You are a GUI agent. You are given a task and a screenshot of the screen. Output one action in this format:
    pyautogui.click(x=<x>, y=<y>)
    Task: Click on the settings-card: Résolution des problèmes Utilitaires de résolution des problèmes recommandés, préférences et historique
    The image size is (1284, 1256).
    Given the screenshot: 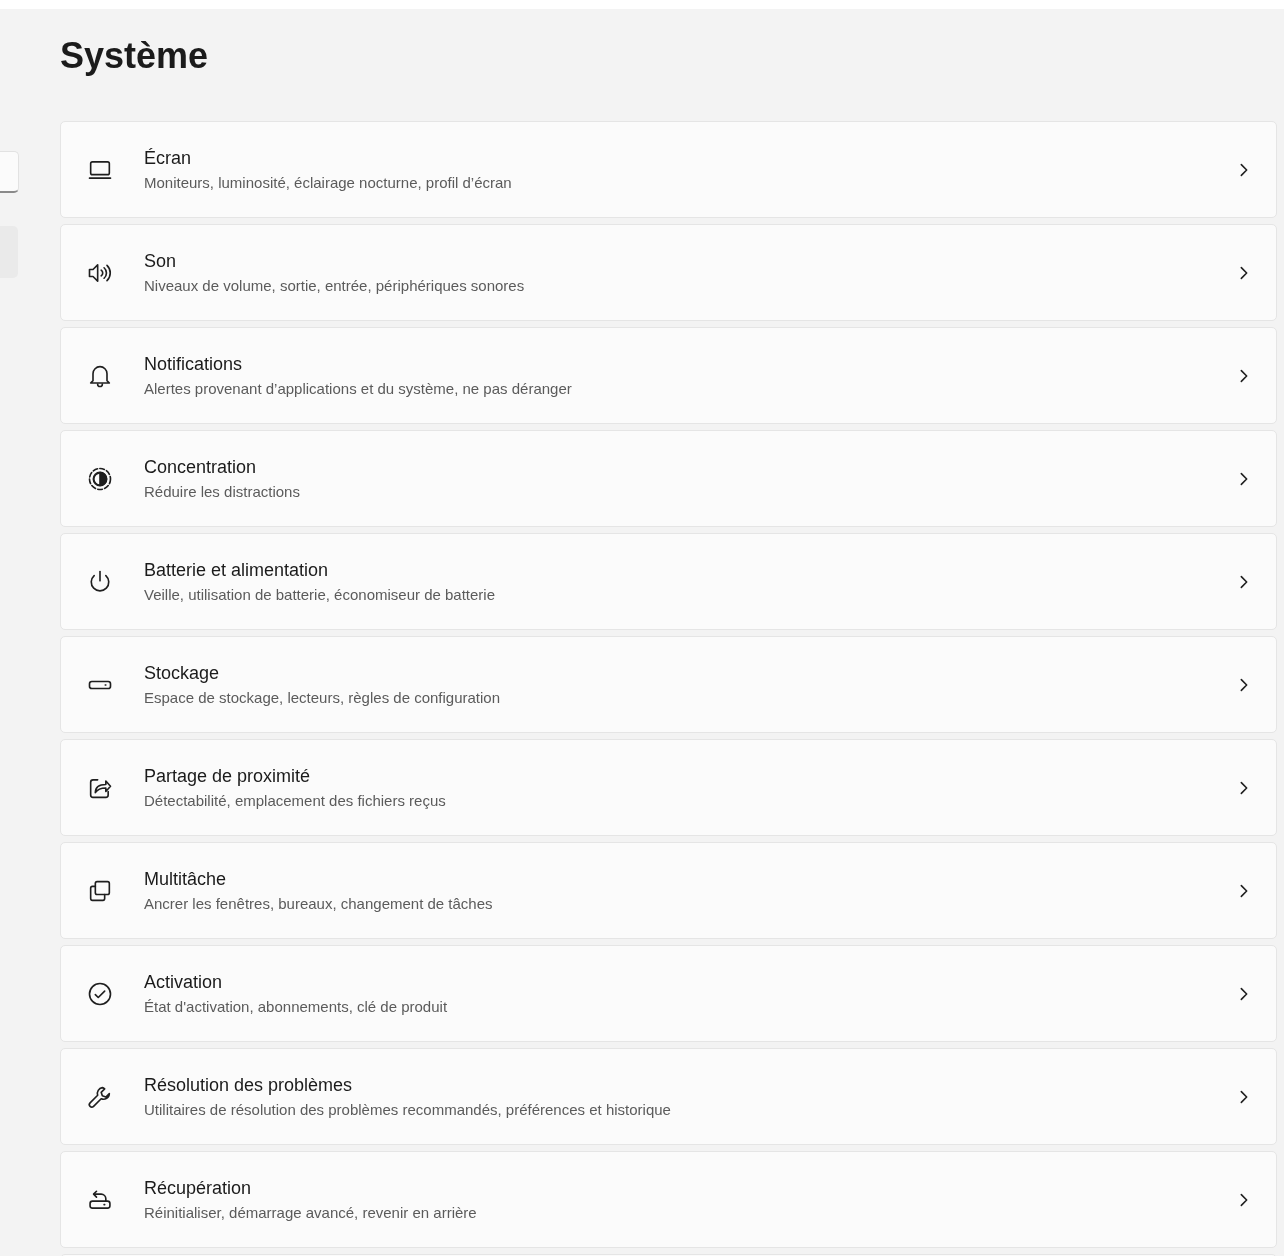 What is the action you would take?
    pyautogui.click(x=668, y=1096)
    